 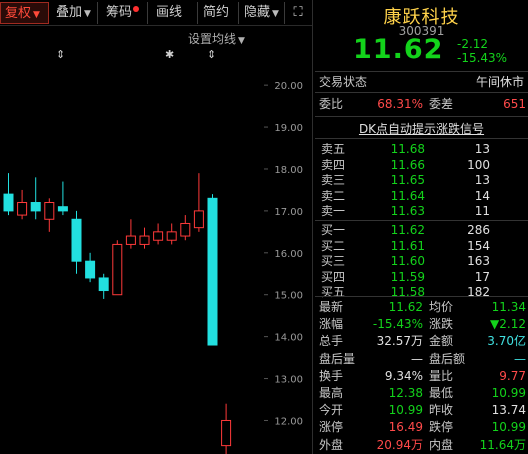 What do you see at coordinates (421, 393) in the screenshot?
I see `stat-row: 最高 12.38 最低 10.99` at bounding box center [421, 393].